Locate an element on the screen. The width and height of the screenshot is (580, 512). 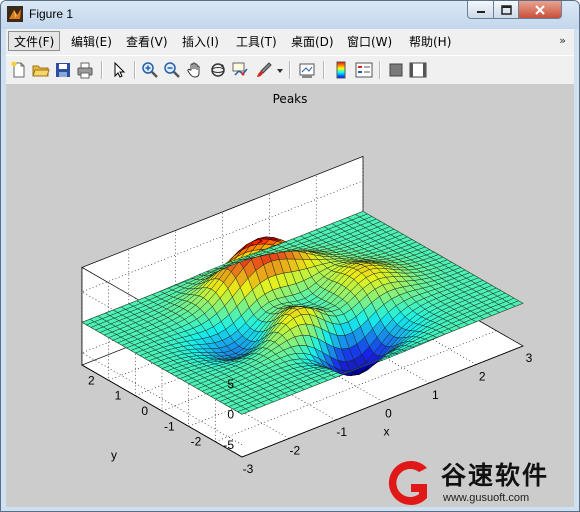
colorbar-icon is located at coordinates (341, 70).